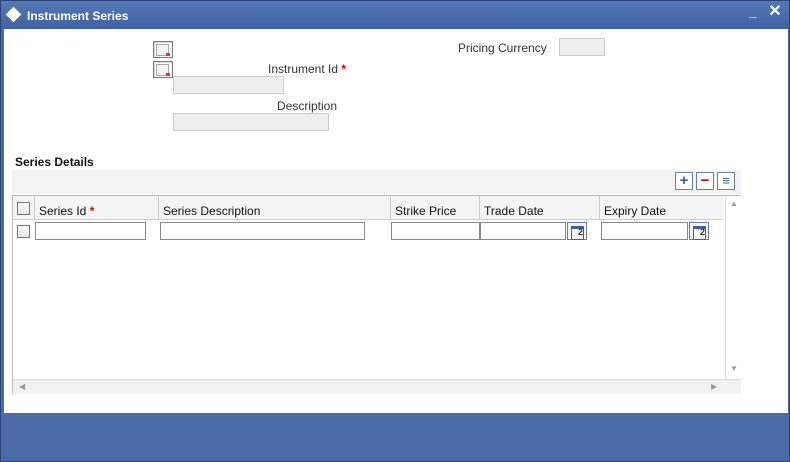 The height and width of the screenshot is (462, 790). What do you see at coordinates (502, 48) in the screenshot?
I see `pricing-currency-label: Pricing Currency` at bounding box center [502, 48].